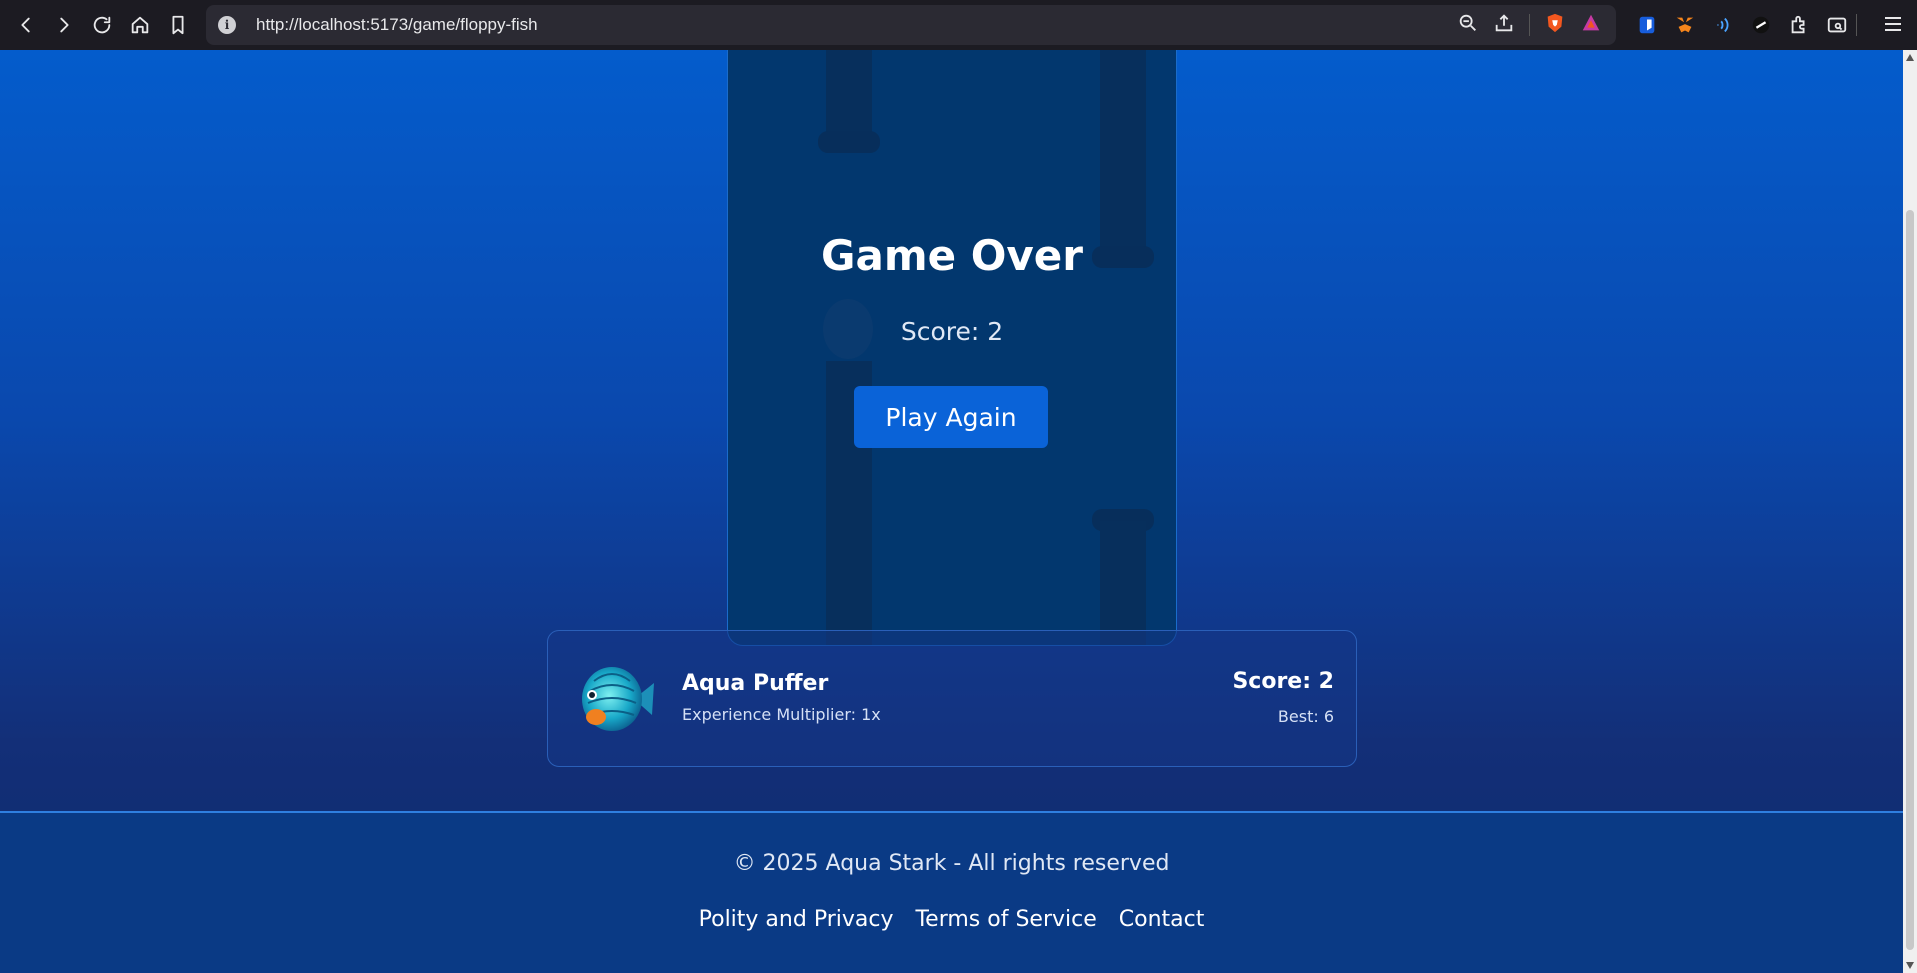  What do you see at coordinates (1005, 919) in the screenshot?
I see `terms-link: Terms of Service` at bounding box center [1005, 919].